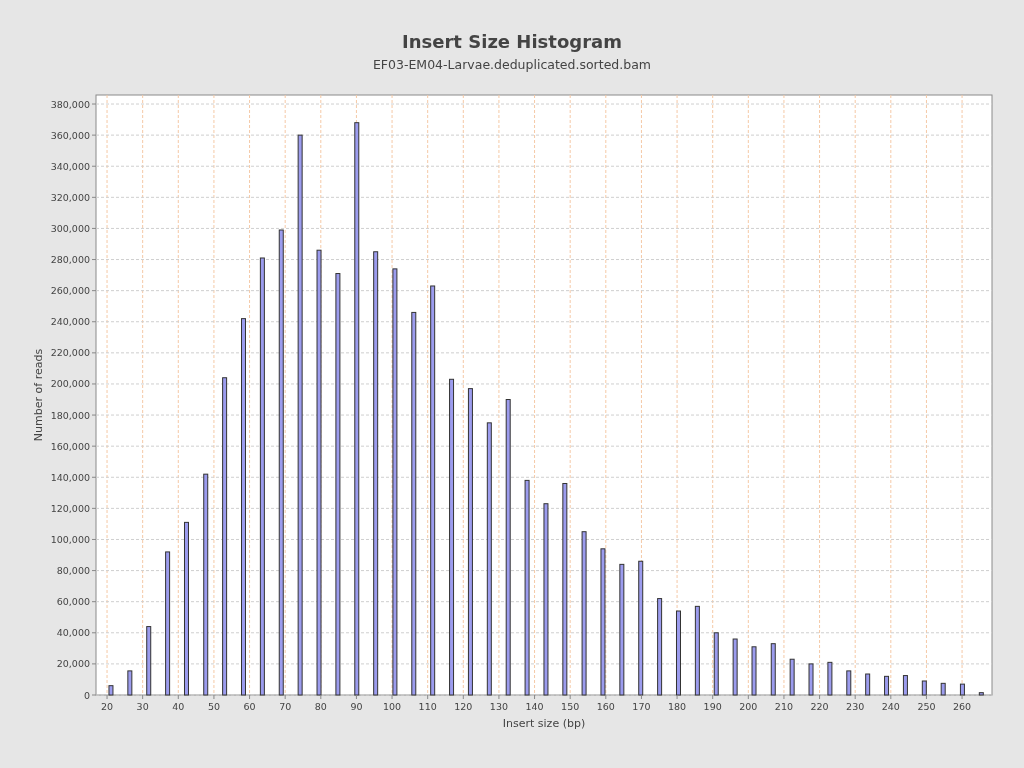 The image size is (1024, 768). I want to click on y-tick-label: 220,000, so click(70, 353).